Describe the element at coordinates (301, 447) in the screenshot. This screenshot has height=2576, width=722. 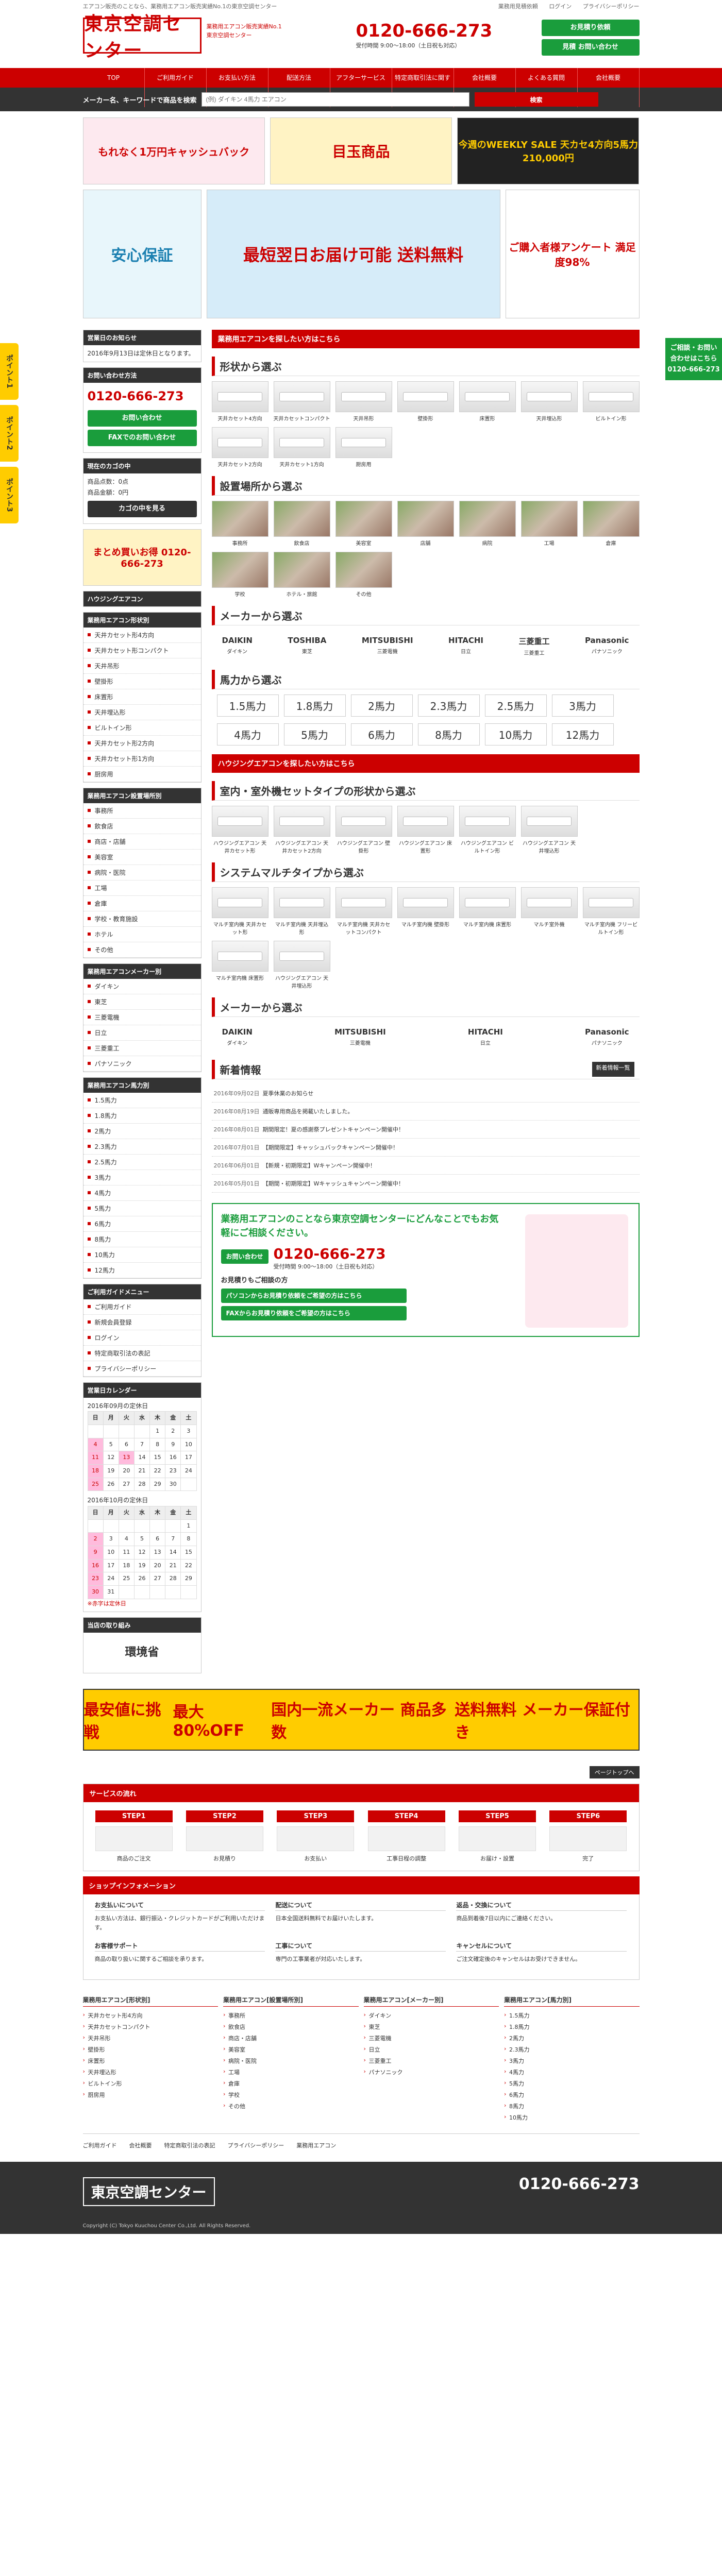
I see `shape-item: 天井カセット1方向` at that location.